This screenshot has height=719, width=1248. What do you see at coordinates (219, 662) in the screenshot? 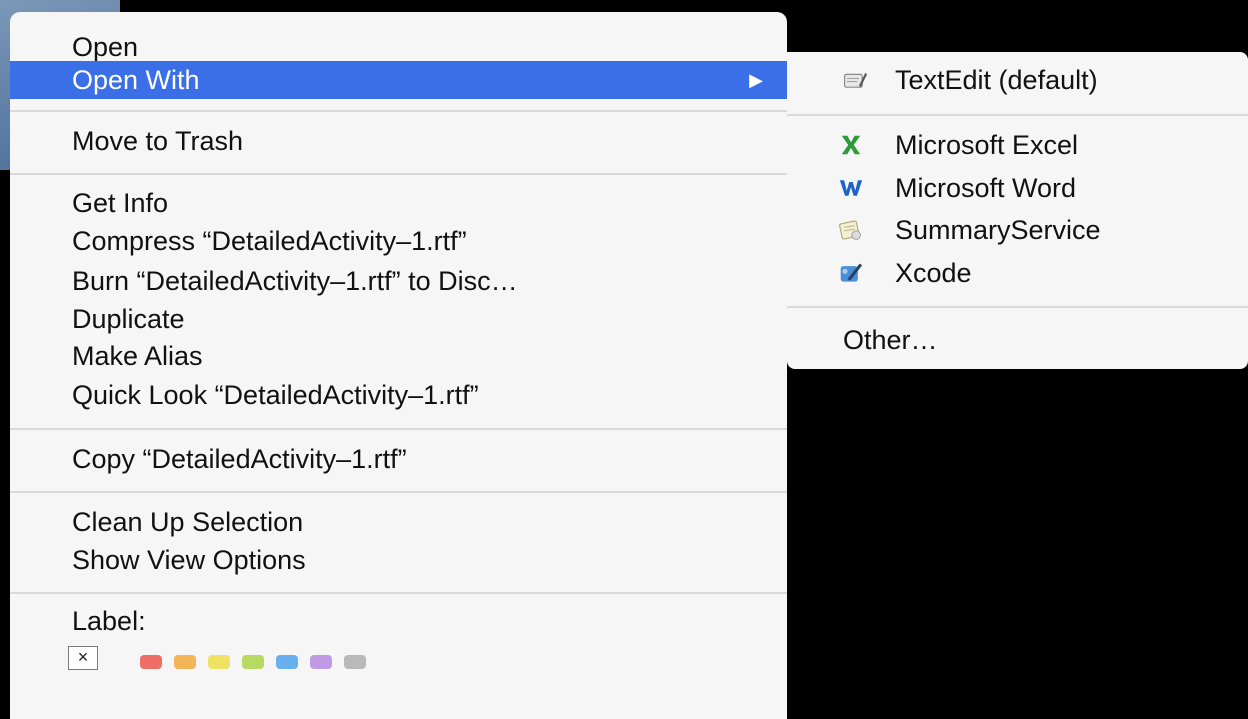
I see `label-yellow-swatch` at bounding box center [219, 662].